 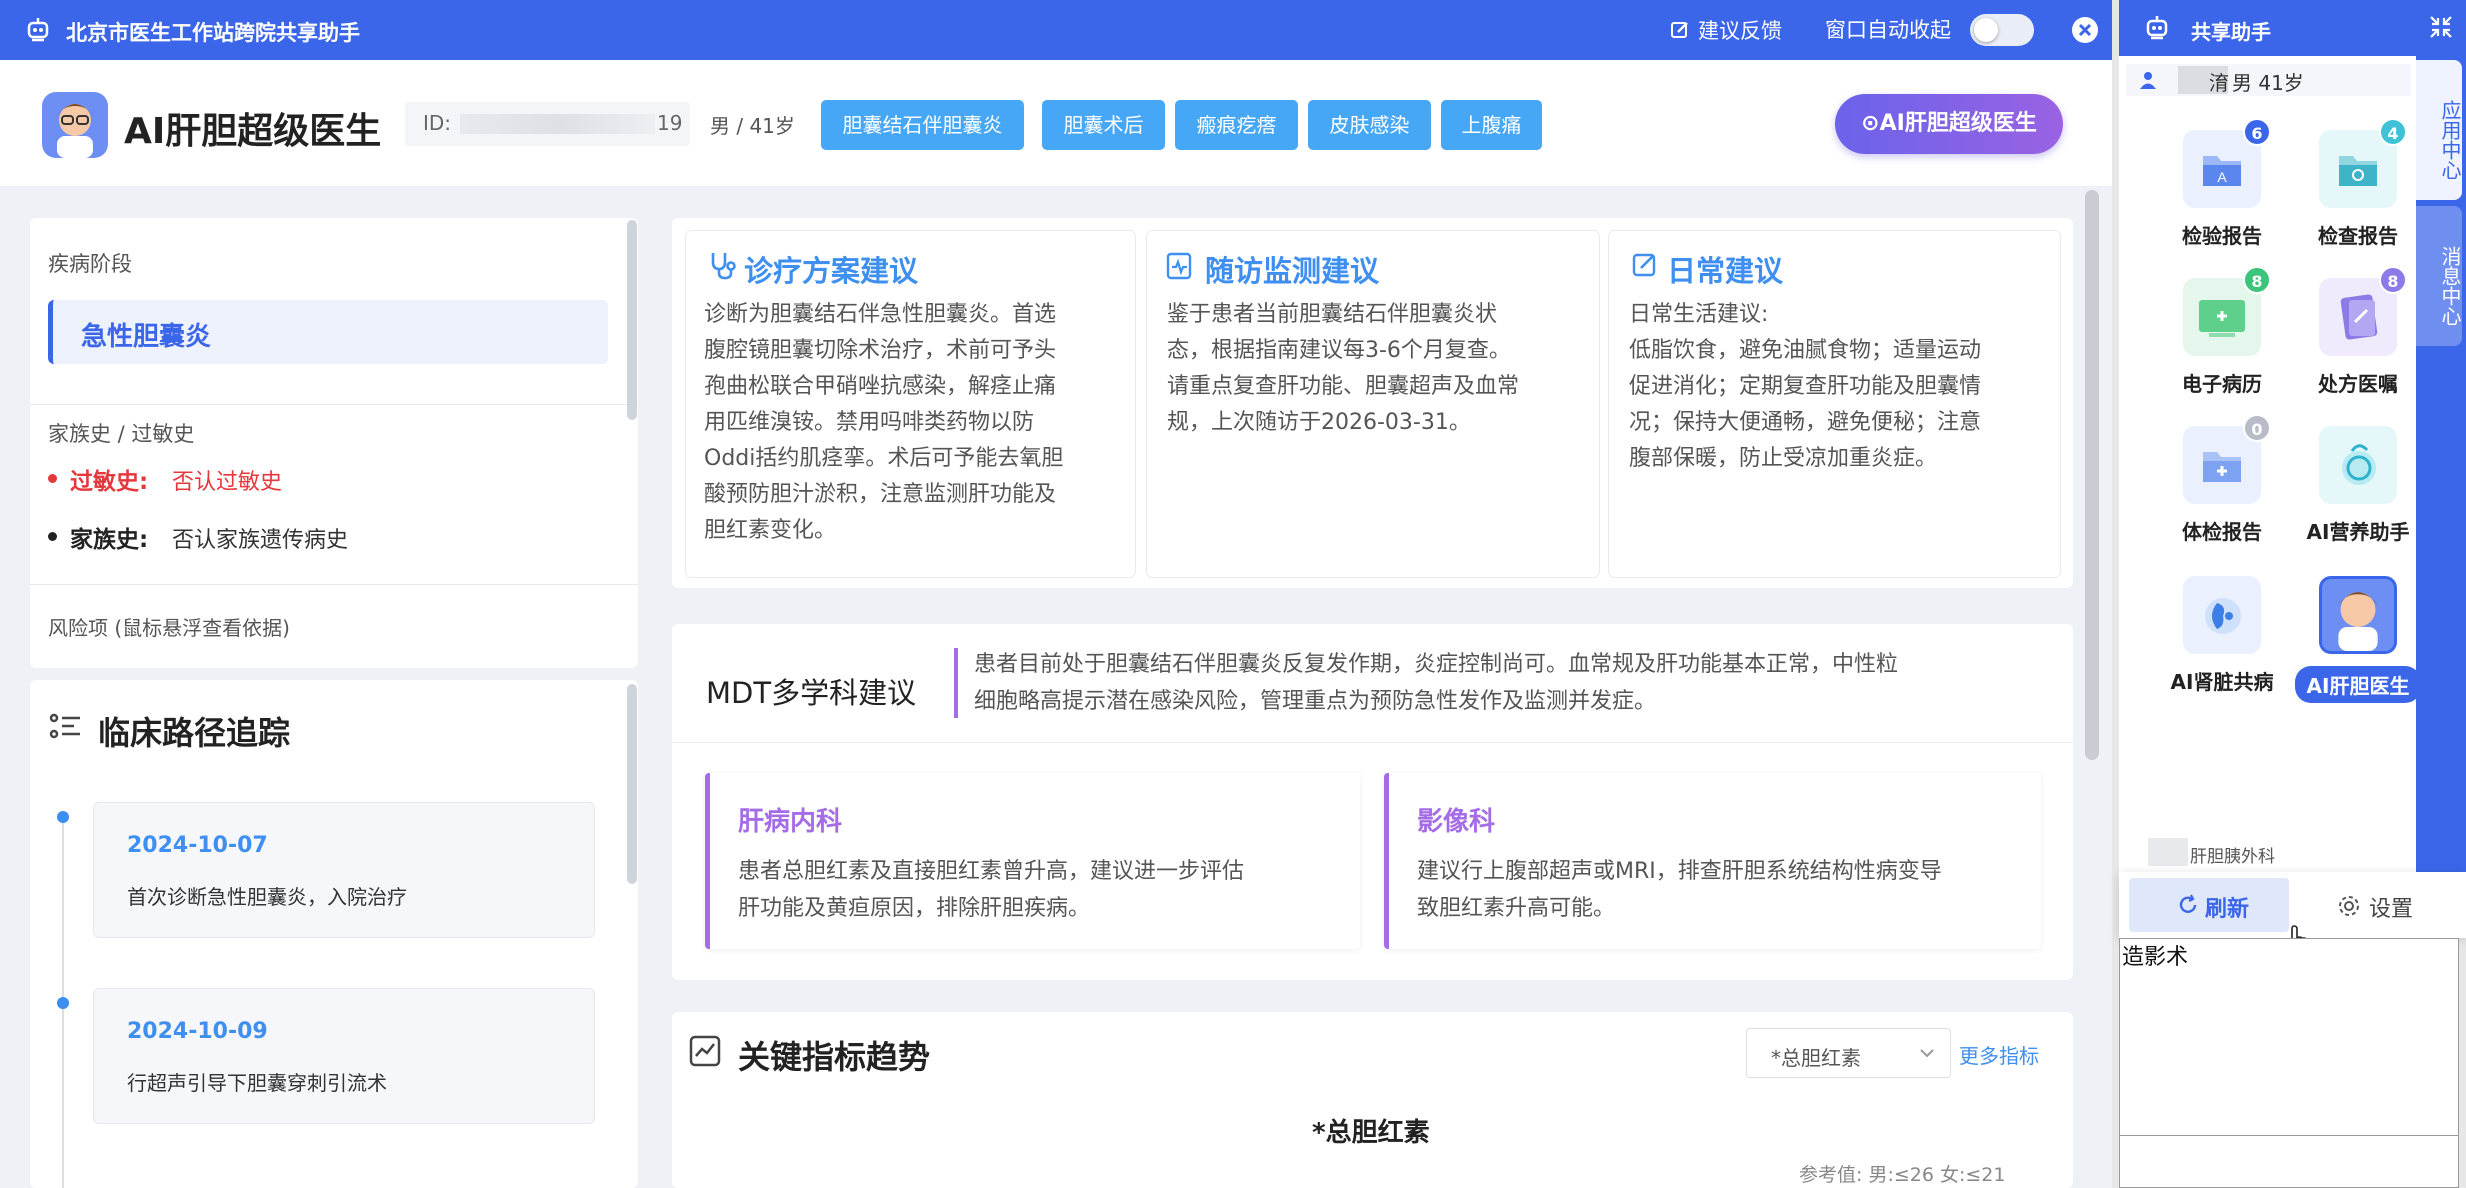 I want to click on trend-chart-icon, so click(x=705, y=1051).